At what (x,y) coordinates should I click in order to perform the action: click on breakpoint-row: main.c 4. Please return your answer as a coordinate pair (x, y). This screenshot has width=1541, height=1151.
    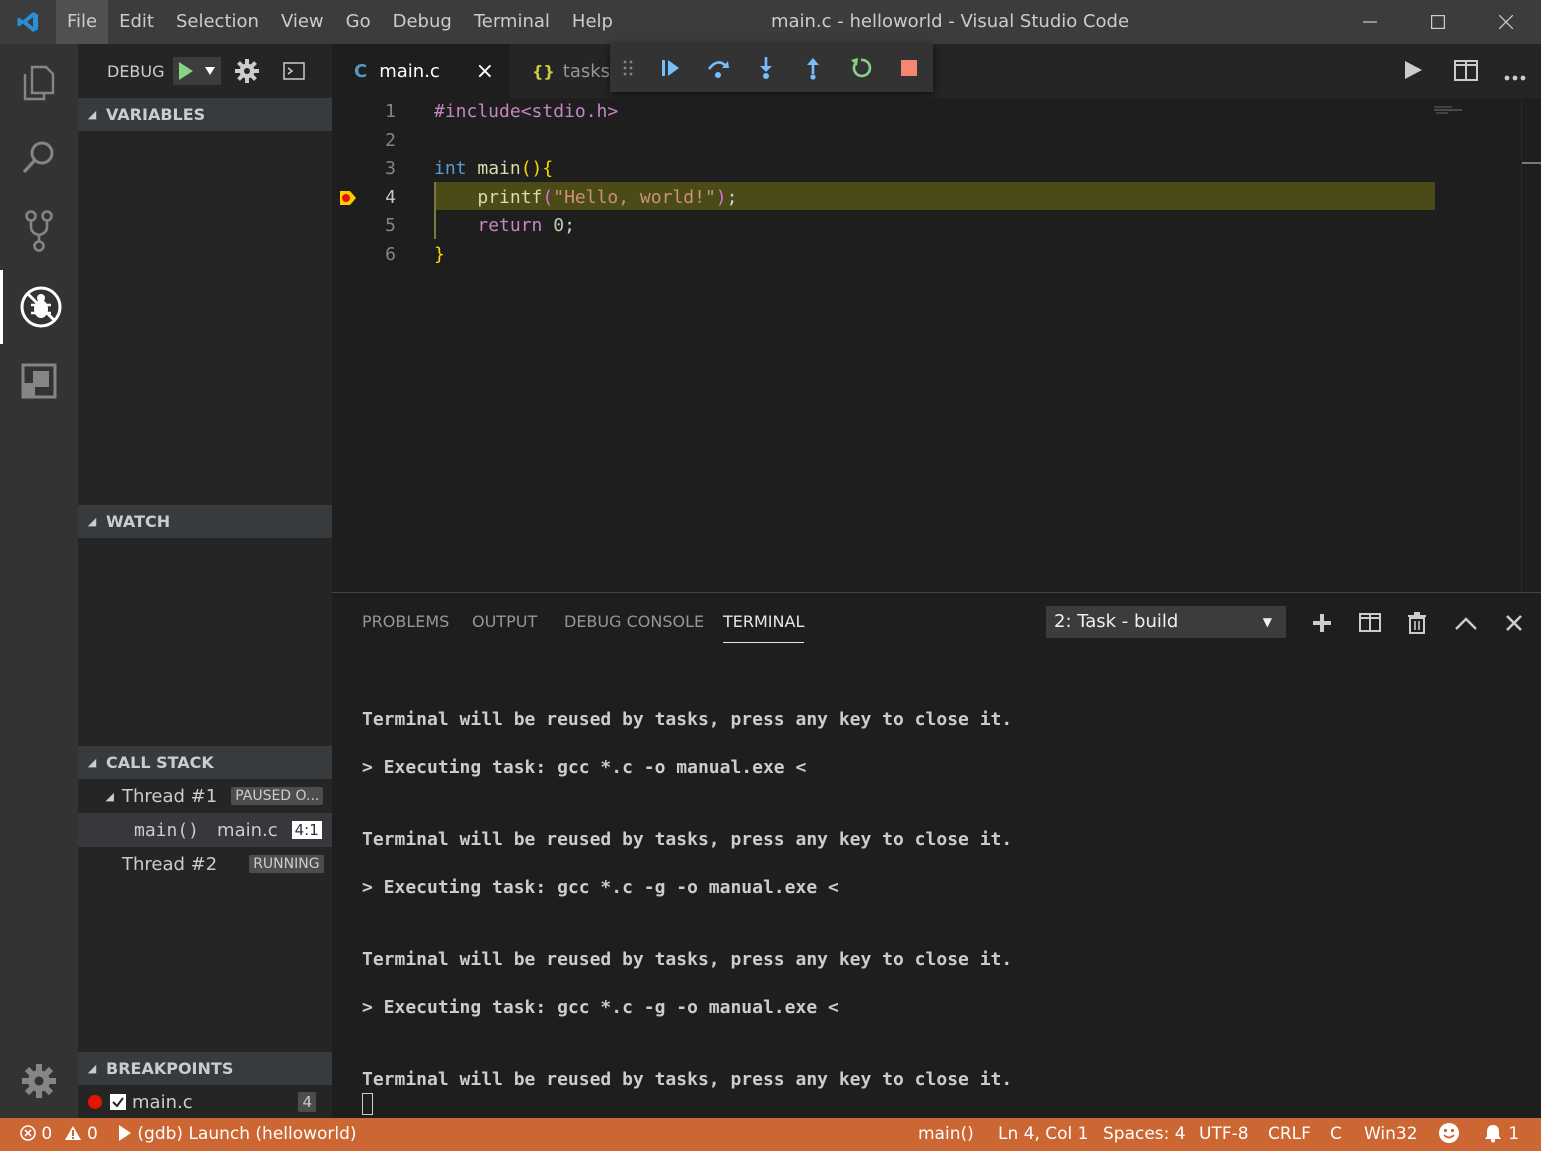
    Looking at the image, I should click on (205, 1102).